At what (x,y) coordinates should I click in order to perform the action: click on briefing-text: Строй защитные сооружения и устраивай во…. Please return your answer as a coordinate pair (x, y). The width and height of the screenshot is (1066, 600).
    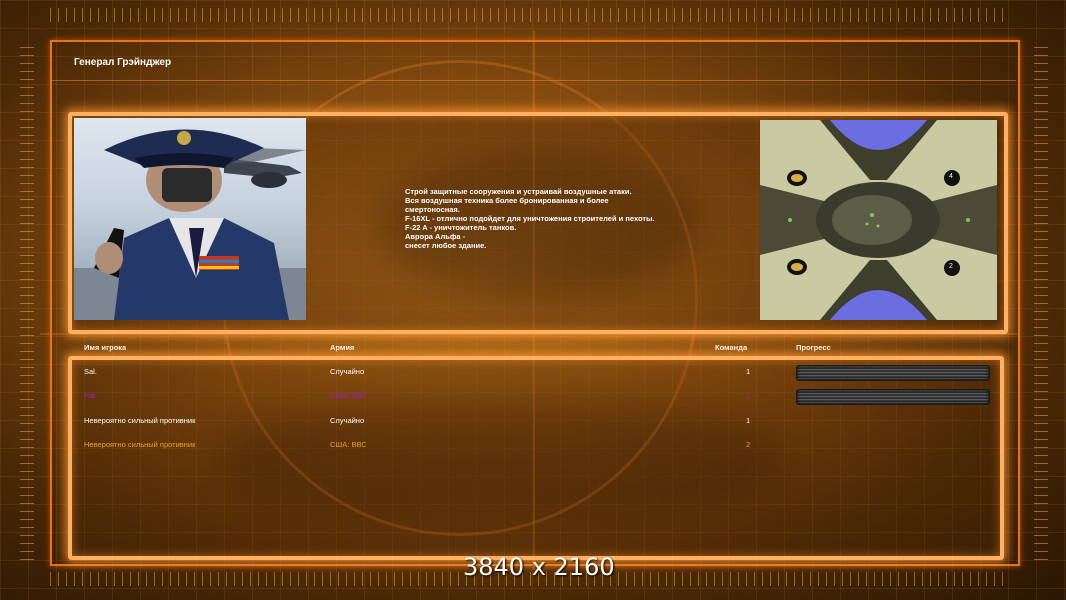
    Looking at the image, I should click on (550, 218).